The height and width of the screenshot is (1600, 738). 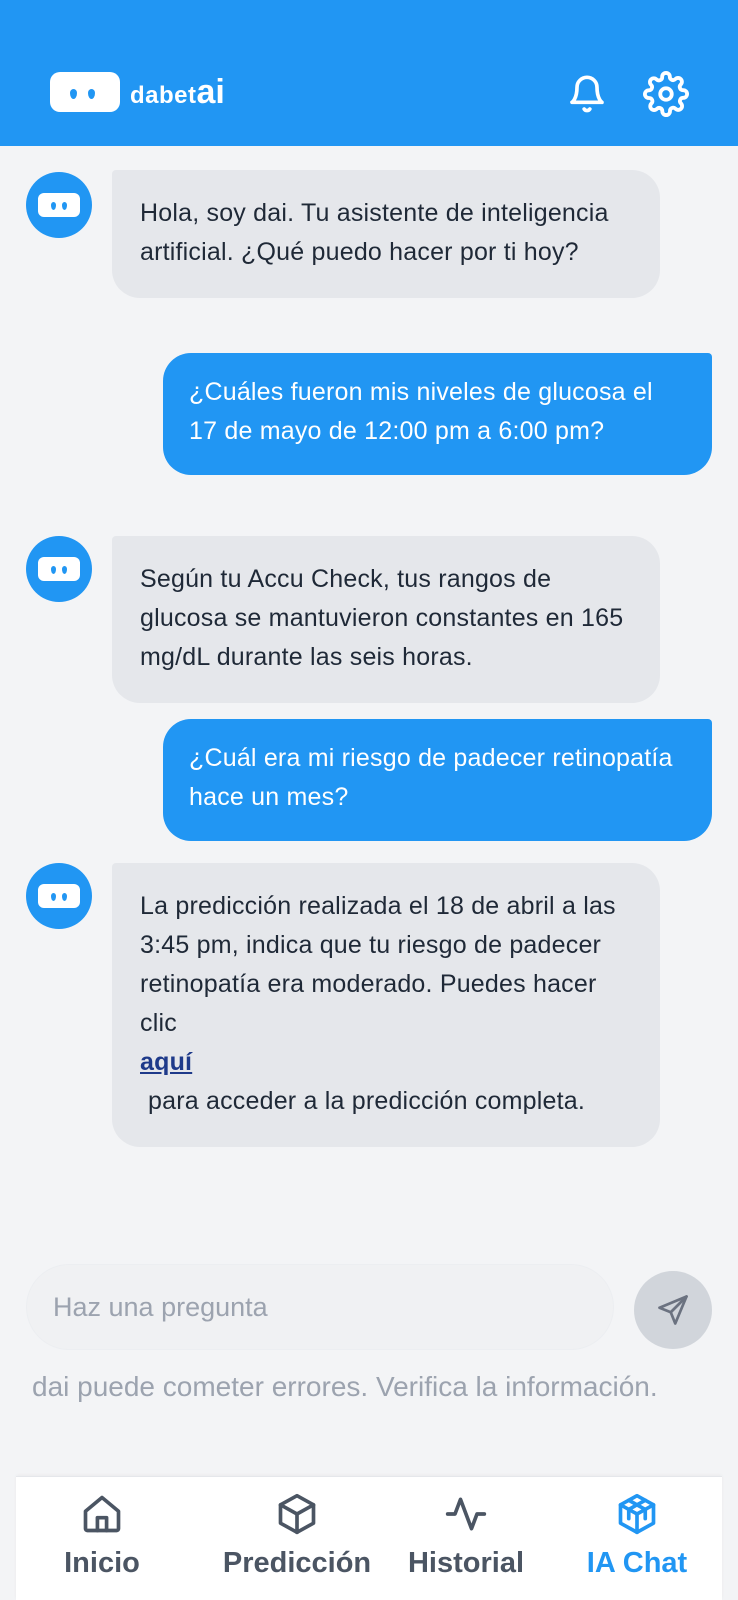 I want to click on app-header: dabet ai, so click(x=369, y=73).